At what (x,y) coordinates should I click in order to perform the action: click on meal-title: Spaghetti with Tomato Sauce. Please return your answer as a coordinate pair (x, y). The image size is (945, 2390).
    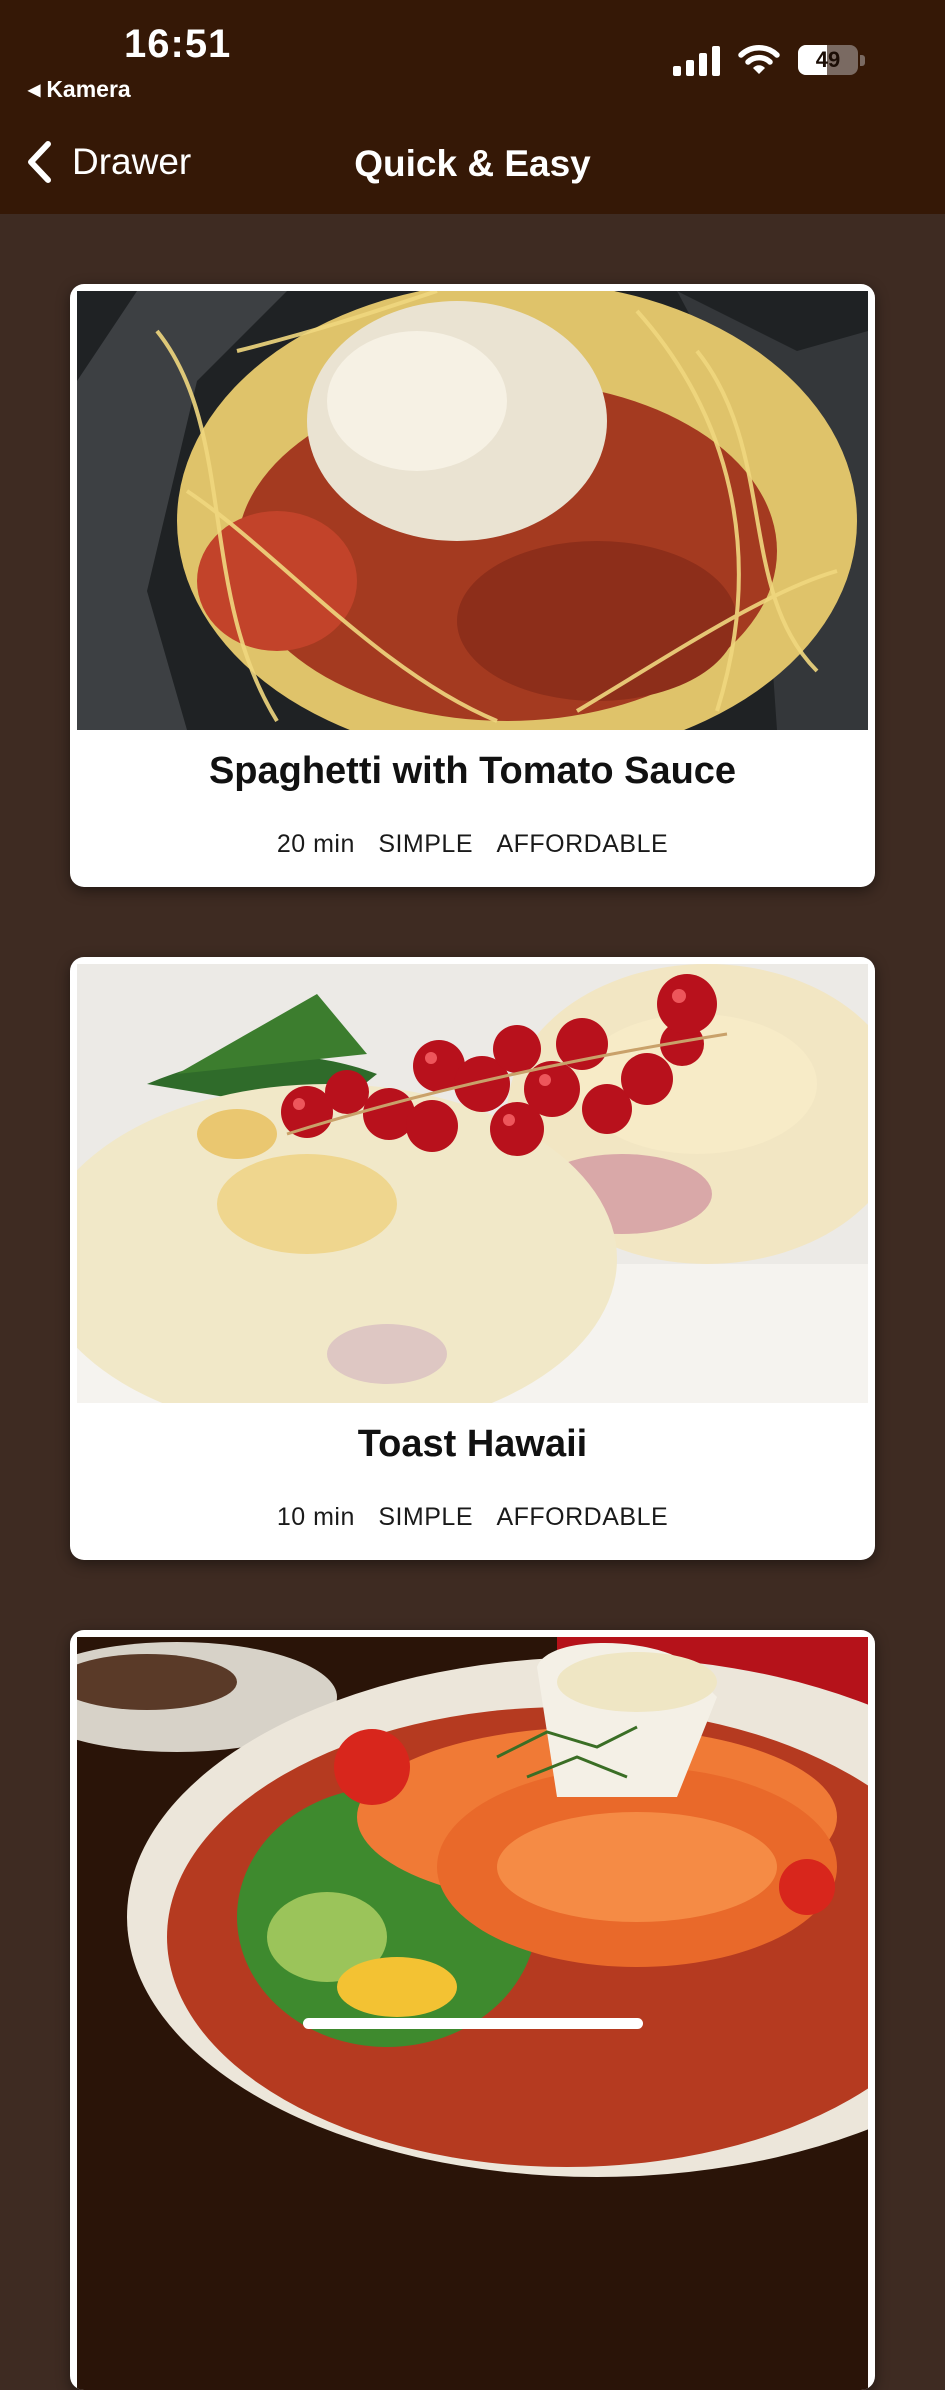
    Looking at the image, I should click on (472, 771).